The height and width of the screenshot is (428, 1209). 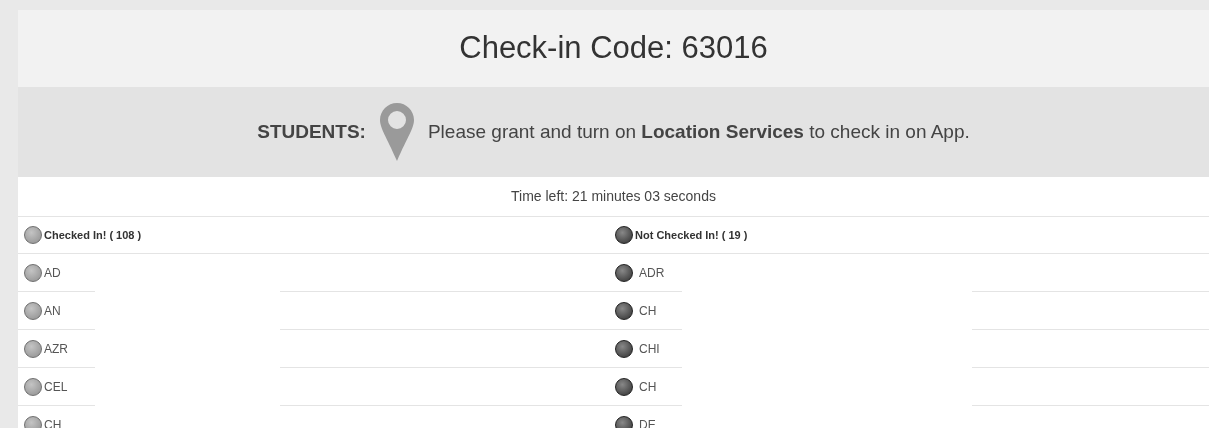 What do you see at coordinates (56, 387) in the screenshot?
I see `student-name: CEL` at bounding box center [56, 387].